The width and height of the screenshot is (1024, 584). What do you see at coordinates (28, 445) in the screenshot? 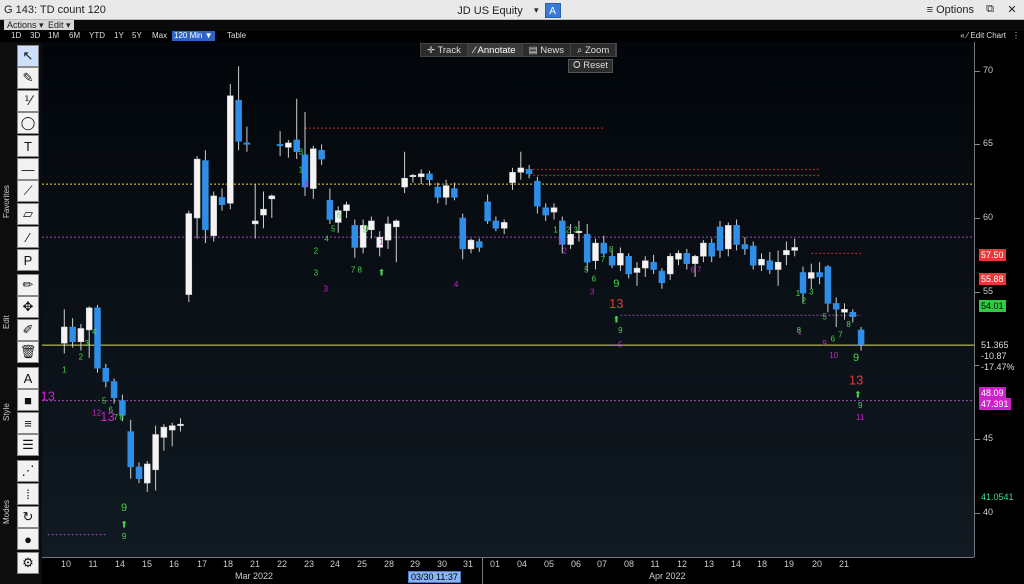
I see `line-style-icon: ☰` at bounding box center [28, 445].